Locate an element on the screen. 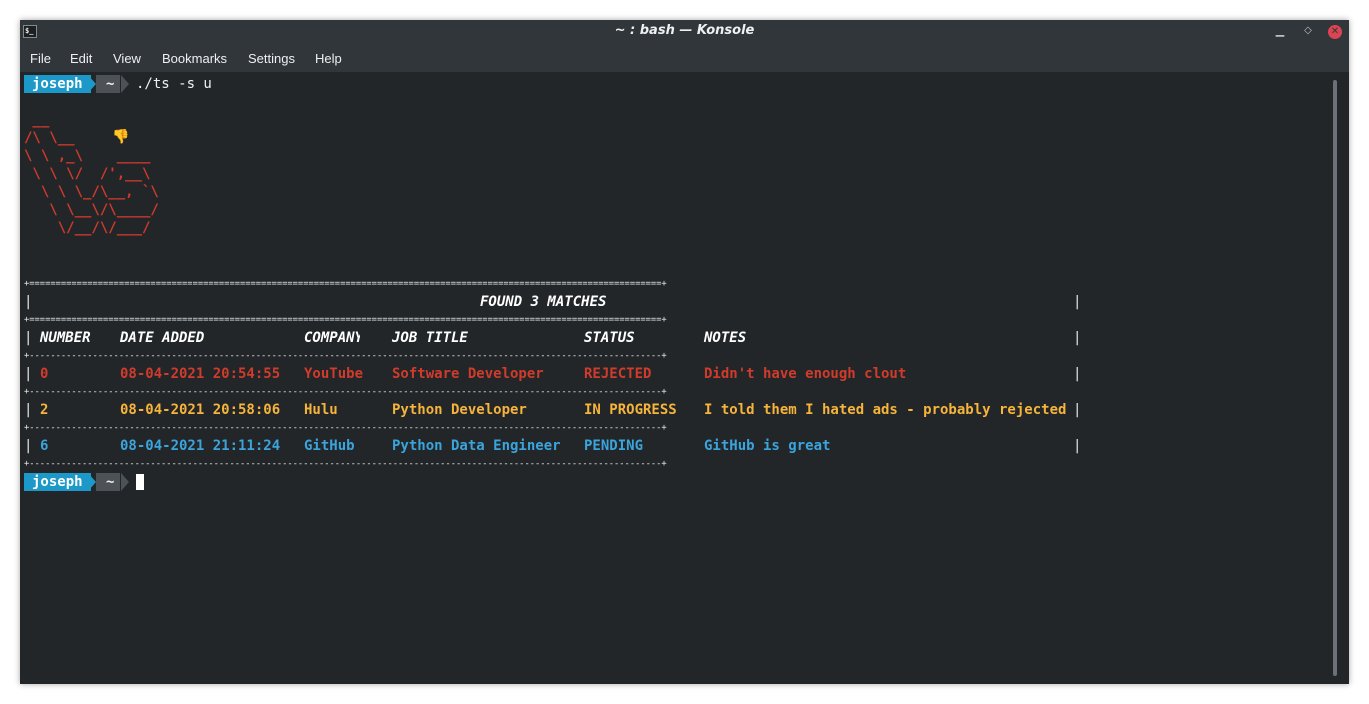  header-date: DATE ADDED is located at coordinates (162, 338).